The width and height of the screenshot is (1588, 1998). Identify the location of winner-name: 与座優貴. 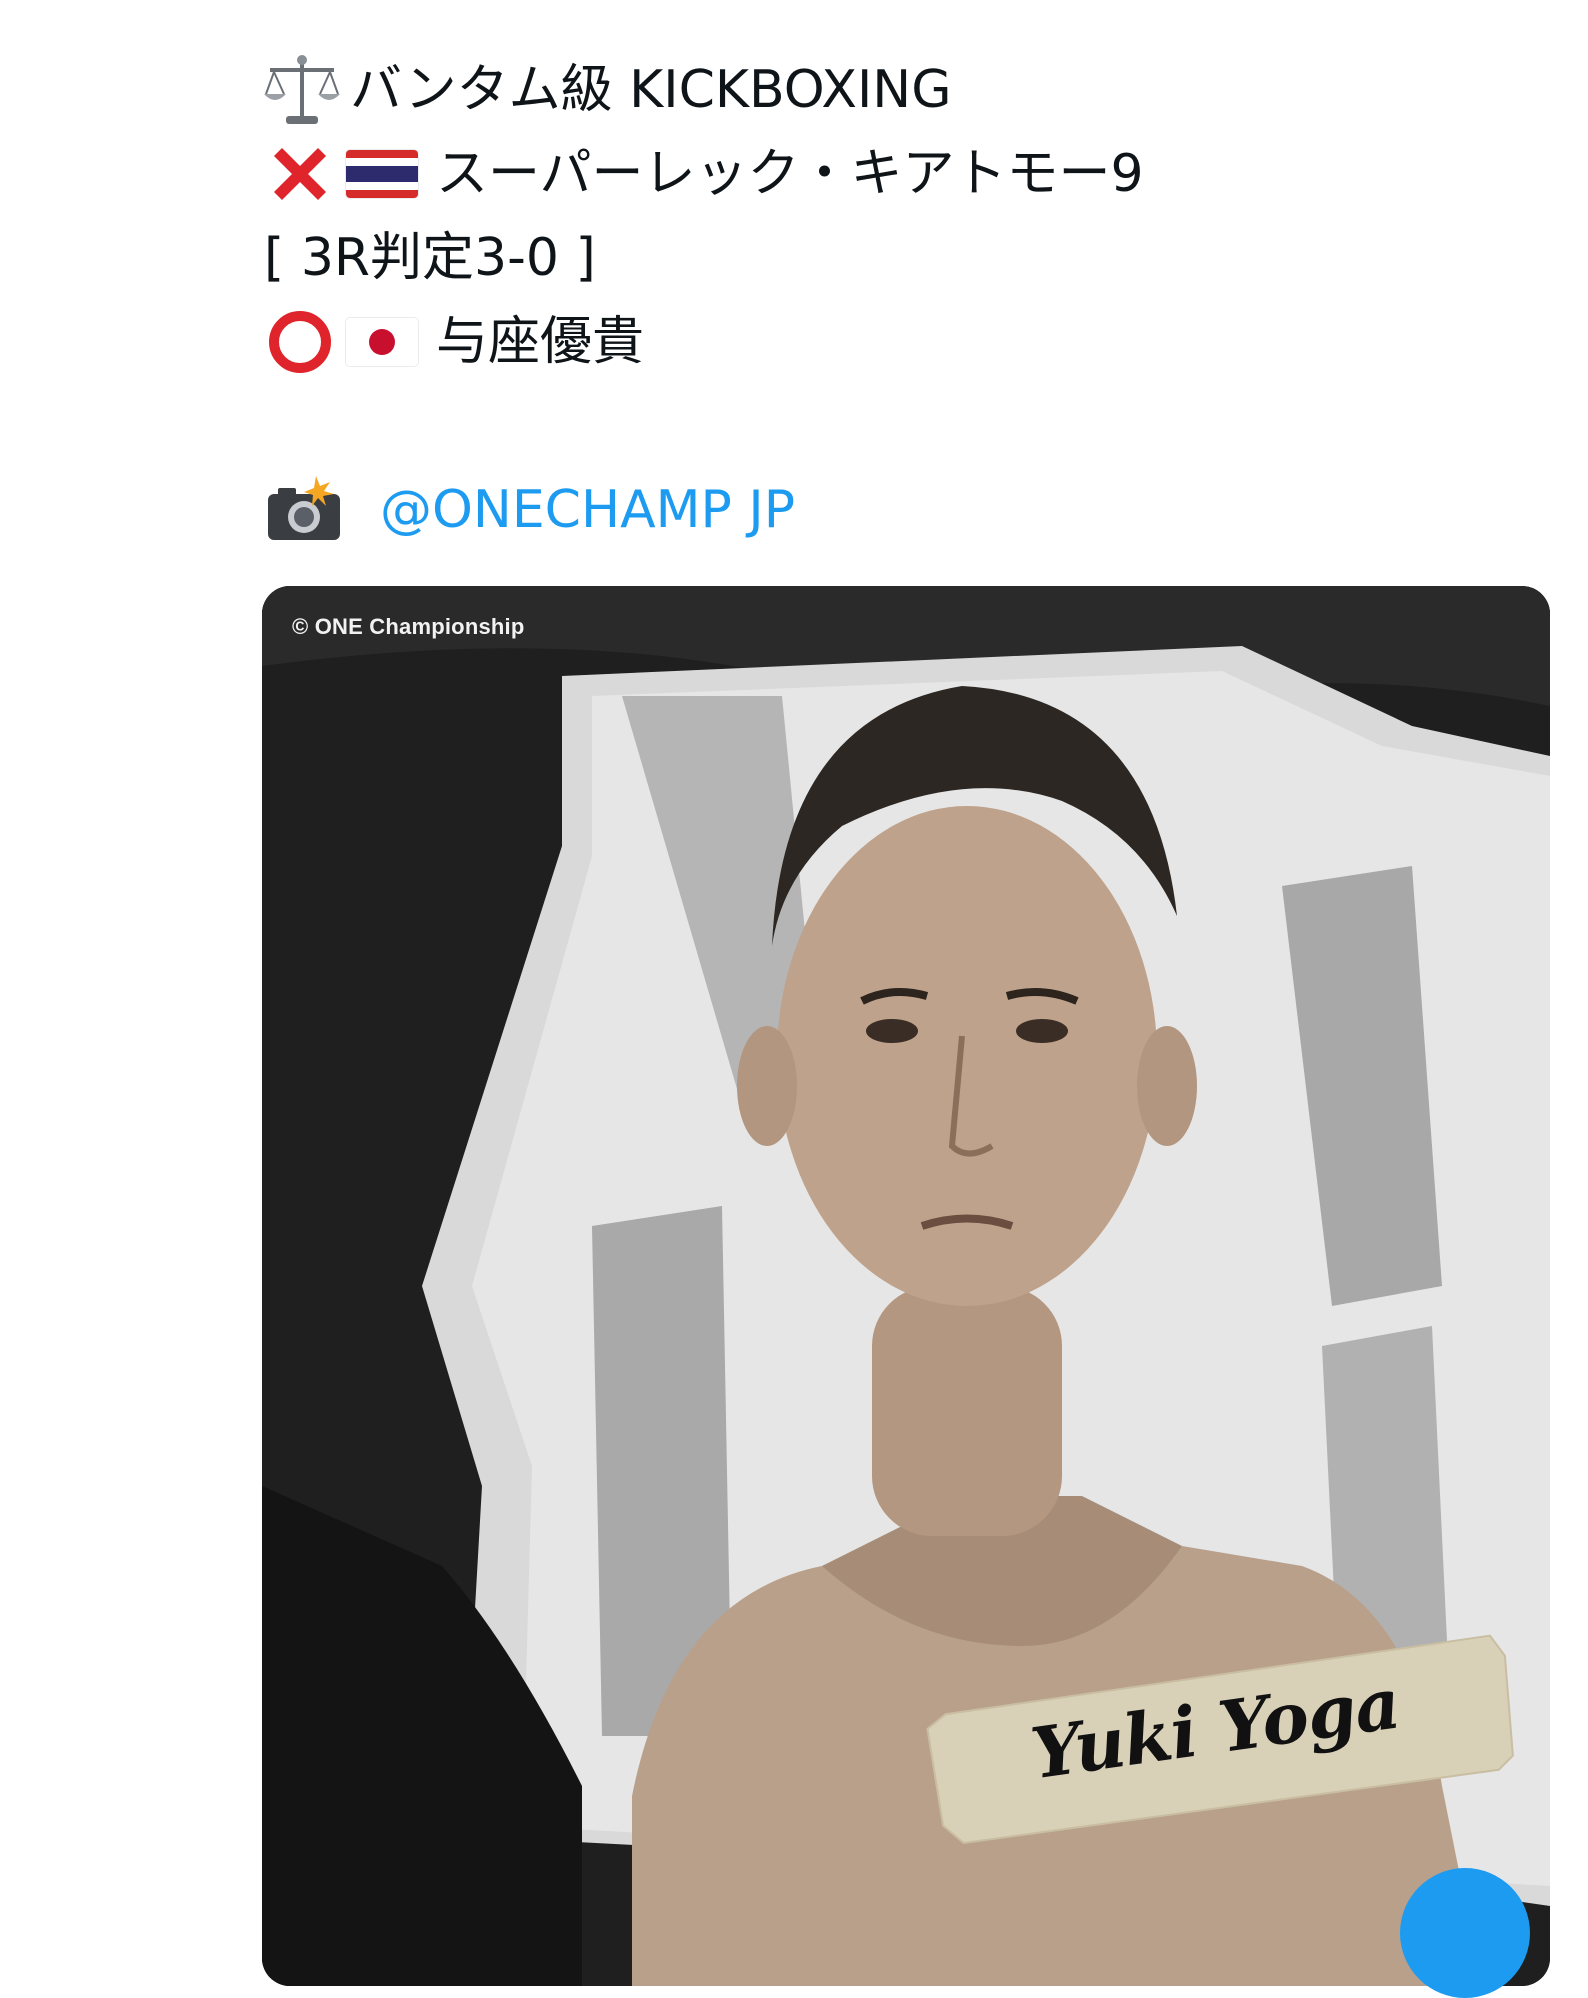
(540, 342).